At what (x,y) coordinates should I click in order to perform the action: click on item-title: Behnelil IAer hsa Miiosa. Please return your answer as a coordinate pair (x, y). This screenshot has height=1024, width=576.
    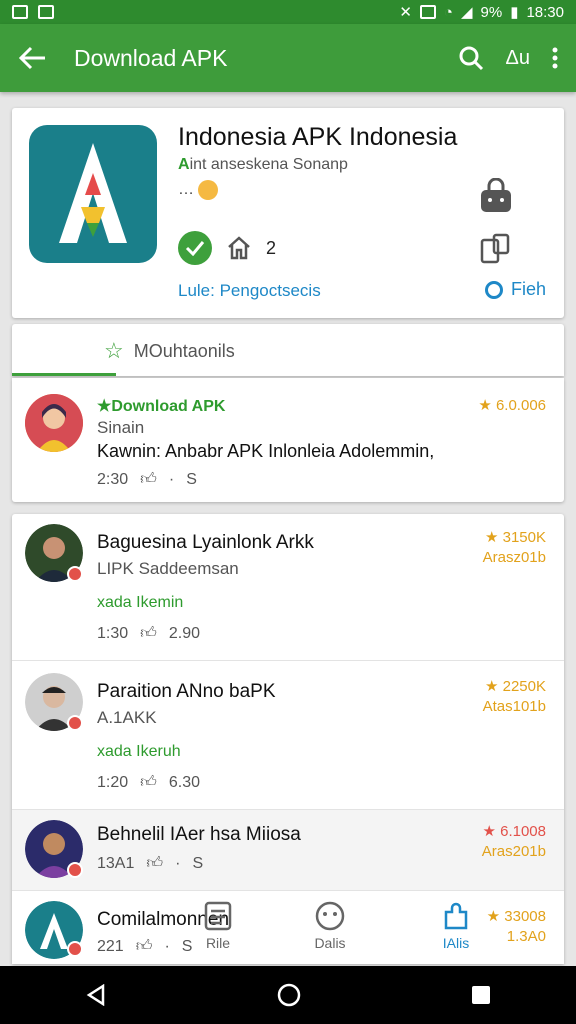
    Looking at the image, I should click on (199, 834).